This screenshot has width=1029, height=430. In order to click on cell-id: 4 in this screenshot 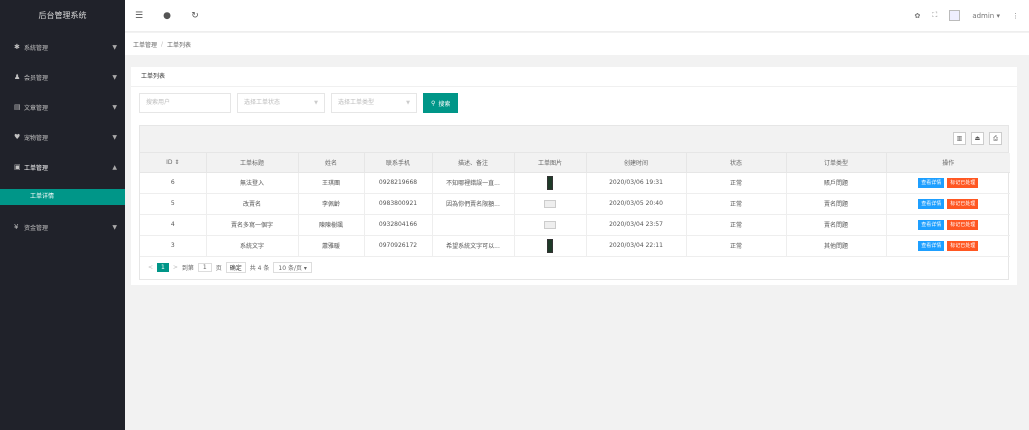, I will do `click(173, 225)`.